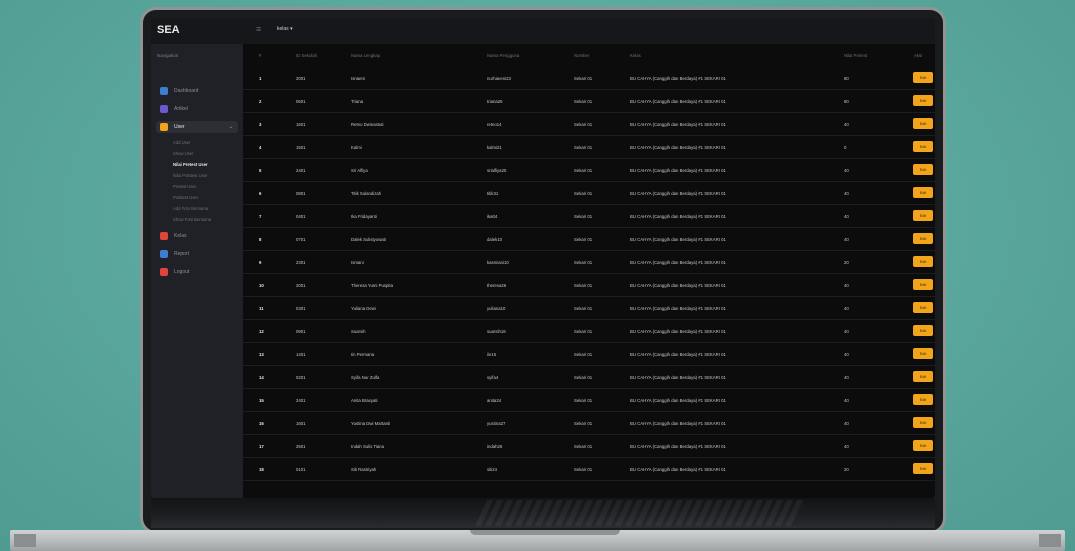  I want to click on cell-no: 18, so click(261, 469).